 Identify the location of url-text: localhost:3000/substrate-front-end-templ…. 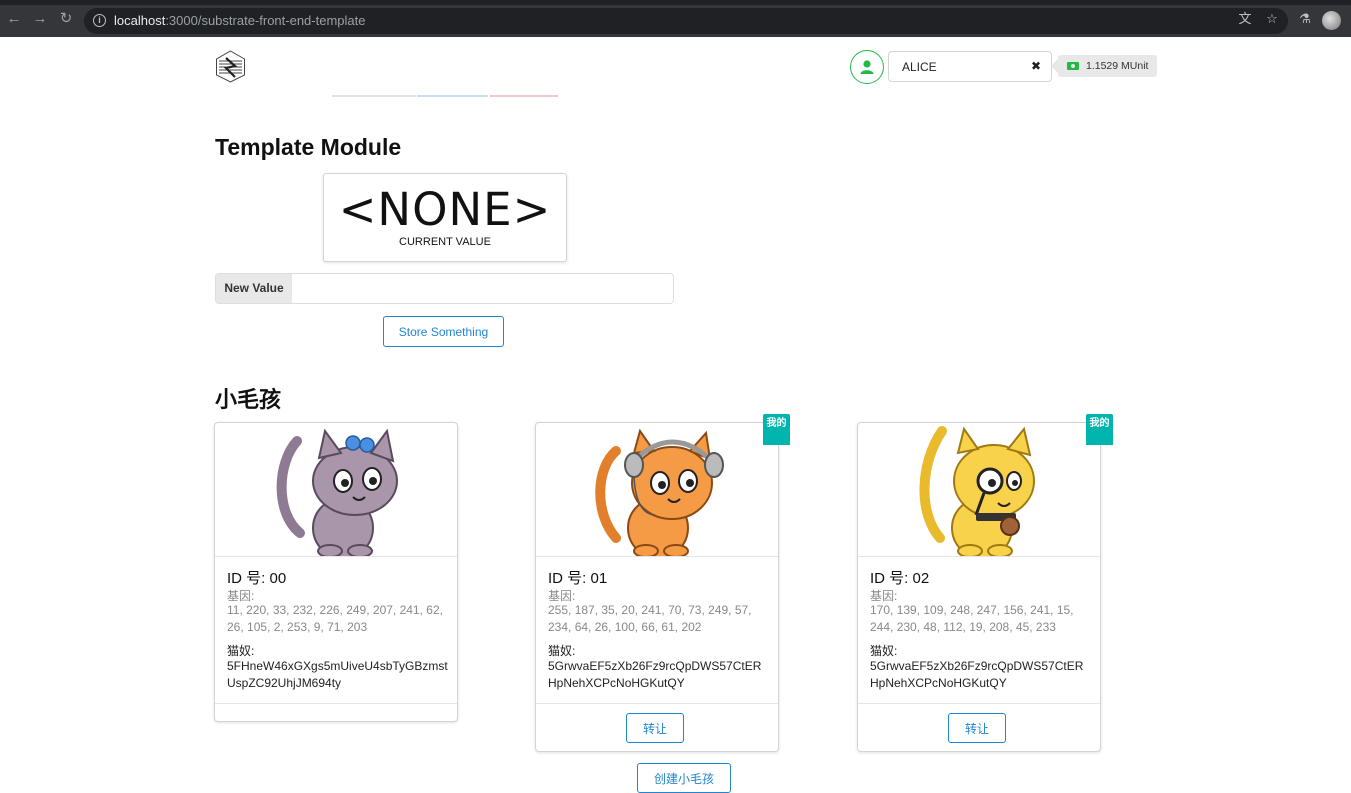
(239, 20).